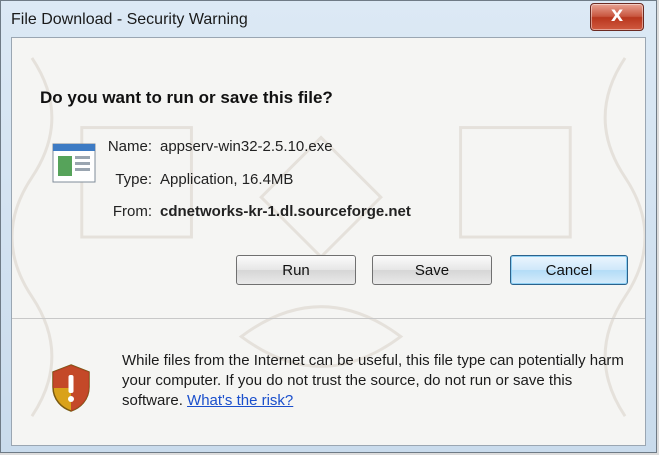 The image size is (659, 455). I want to click on name-value: appserv-win32-2.5.10.exe, so click(246, 146).